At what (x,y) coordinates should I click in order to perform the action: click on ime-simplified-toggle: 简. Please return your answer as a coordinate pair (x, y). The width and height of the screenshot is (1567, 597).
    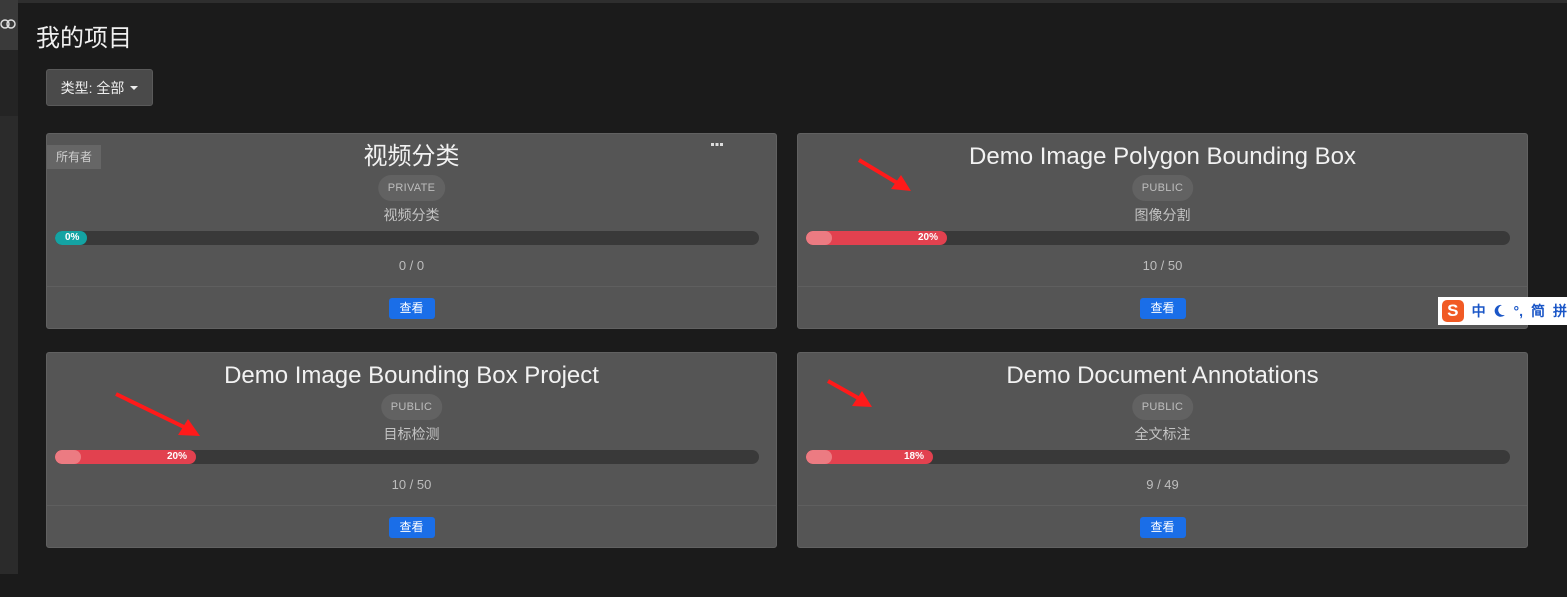
    Looking at the image, I should click on (1538, 311).